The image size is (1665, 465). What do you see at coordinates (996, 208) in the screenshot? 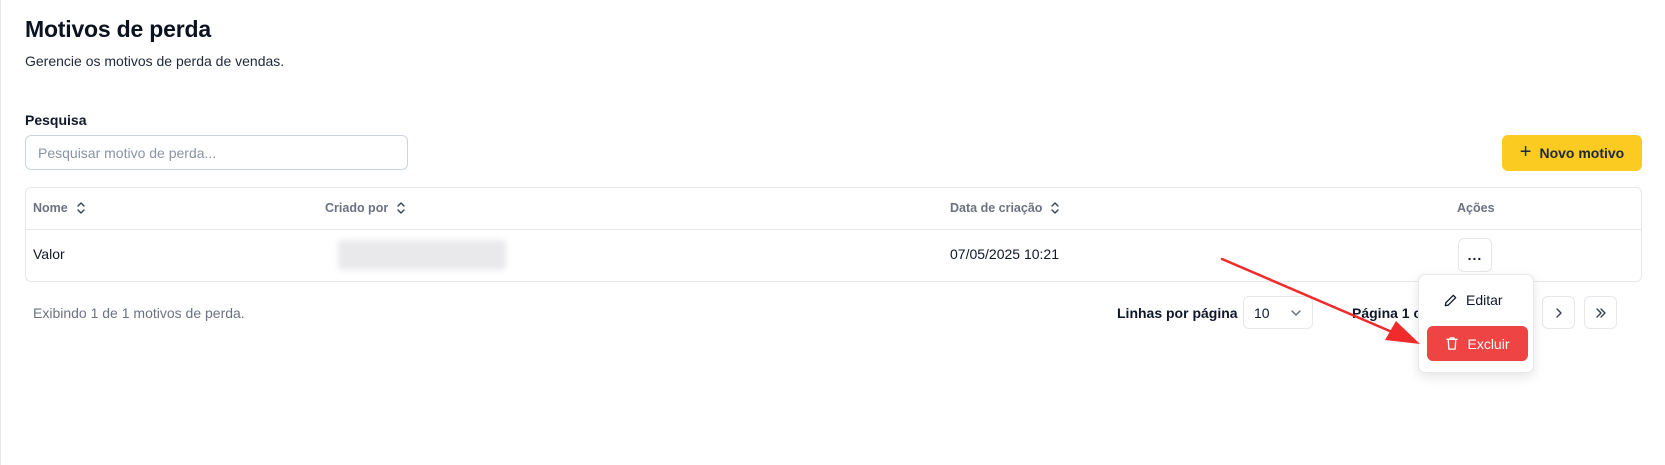
I see `column-label: Data de criação` at bounding box center [996, 208].